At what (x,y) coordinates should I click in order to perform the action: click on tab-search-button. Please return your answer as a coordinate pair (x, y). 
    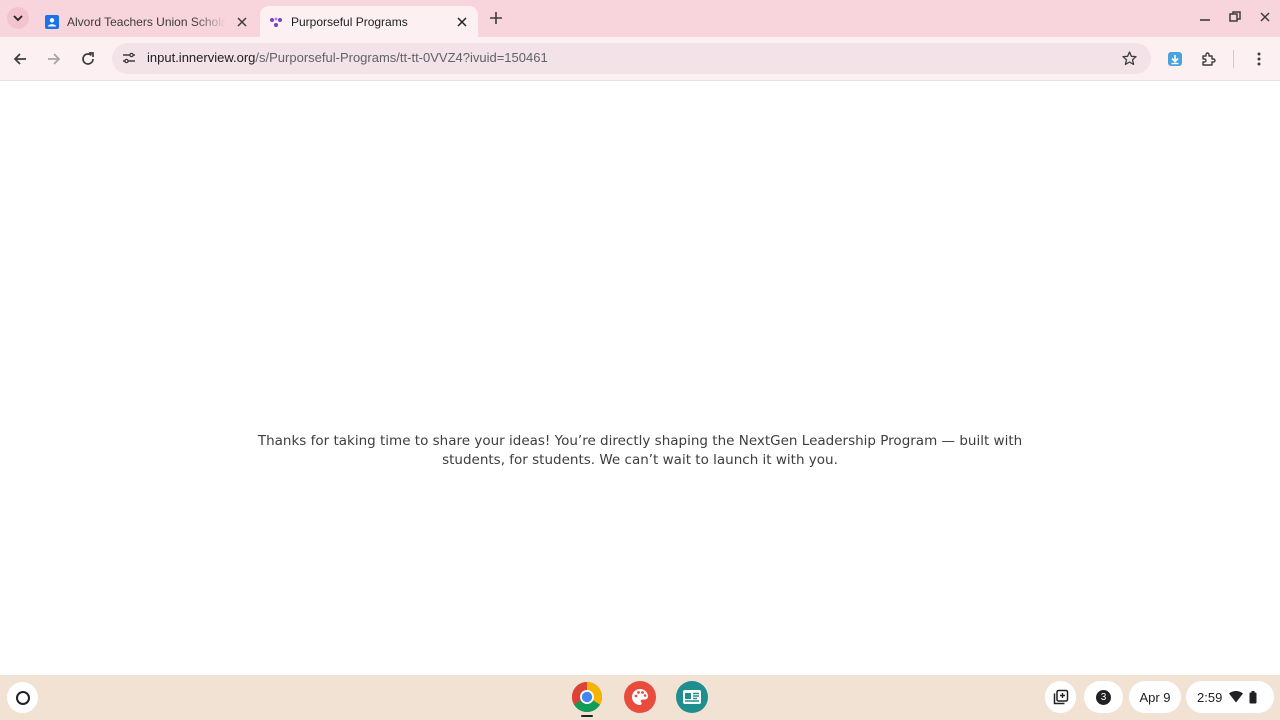
    Looking at the image, I should click on (18, 18).